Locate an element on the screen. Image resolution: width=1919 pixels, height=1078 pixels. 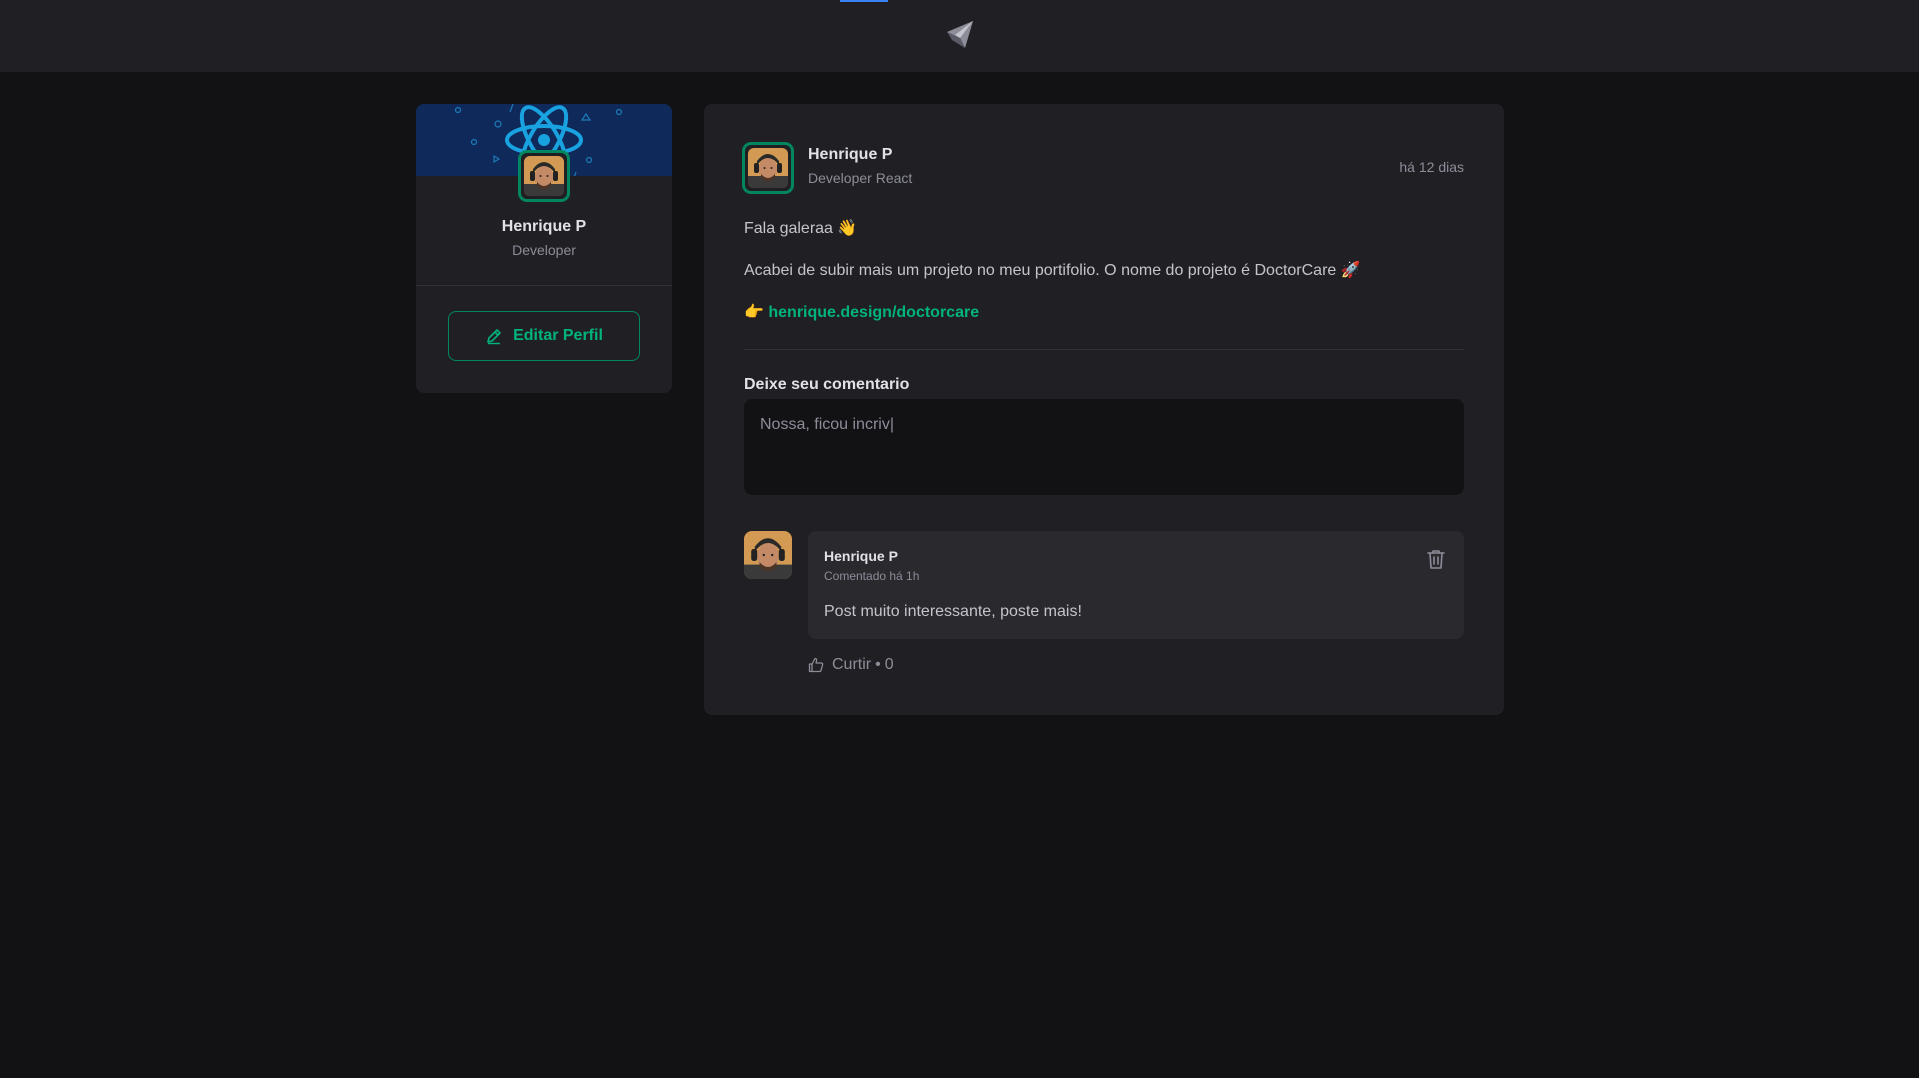
post-divider is located at coordinates (1104, 349).